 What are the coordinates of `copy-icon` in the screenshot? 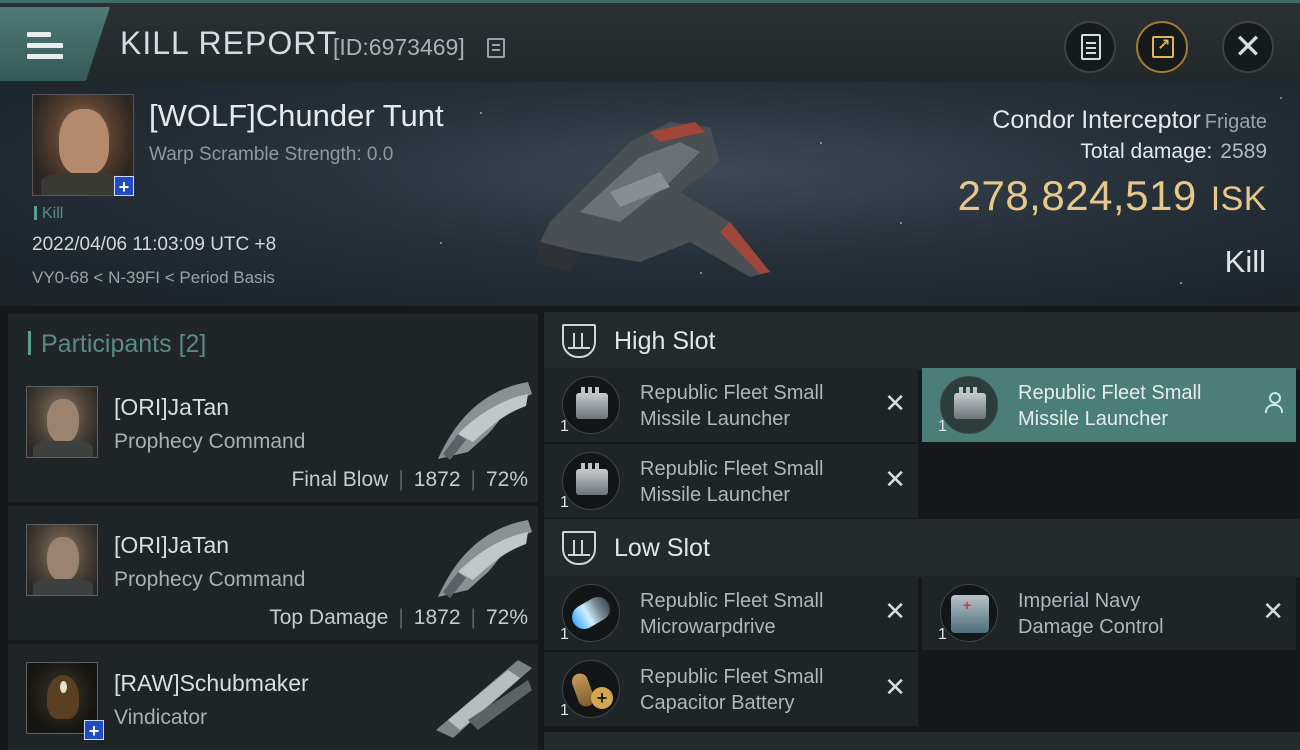 It's located at (496, 48).